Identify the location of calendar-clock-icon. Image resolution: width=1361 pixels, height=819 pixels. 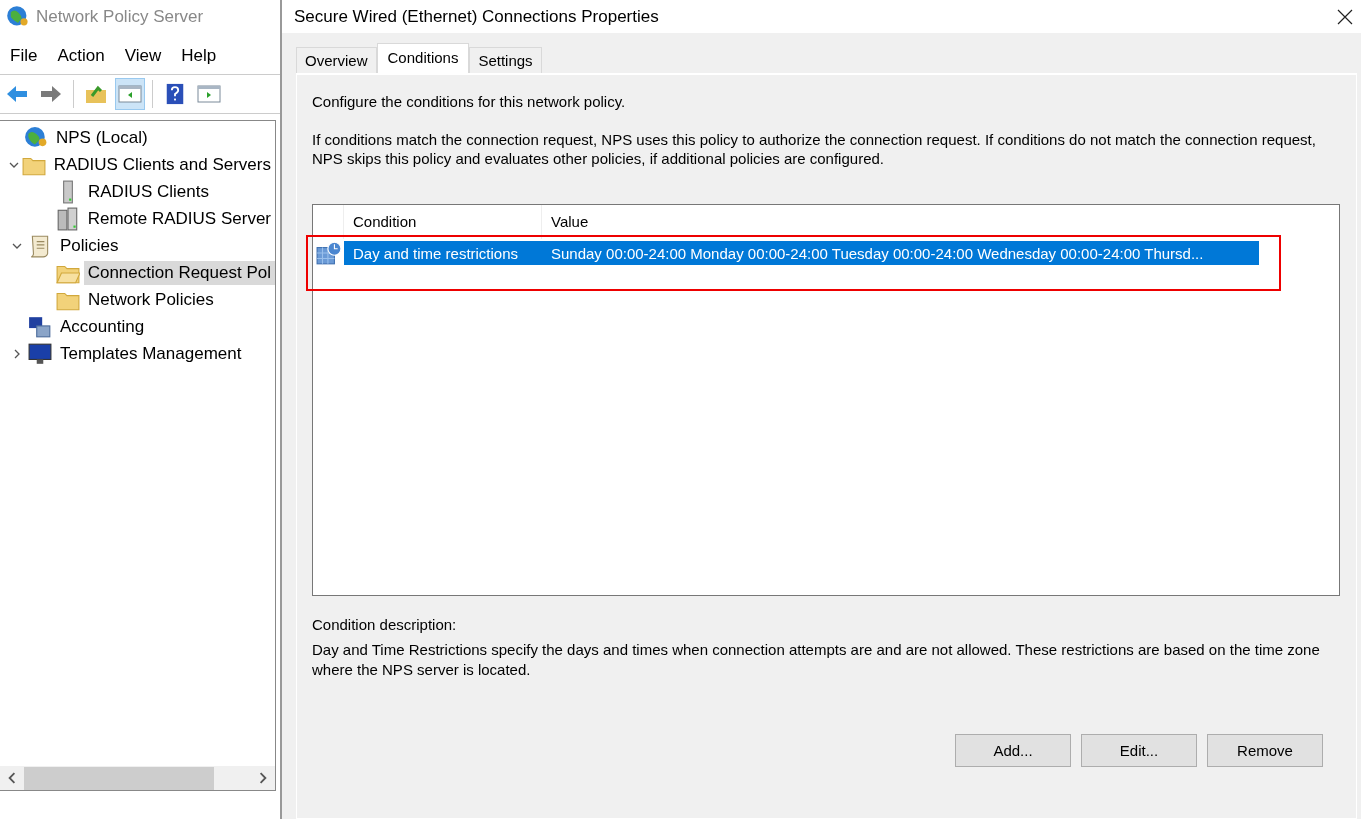
(329, 253).